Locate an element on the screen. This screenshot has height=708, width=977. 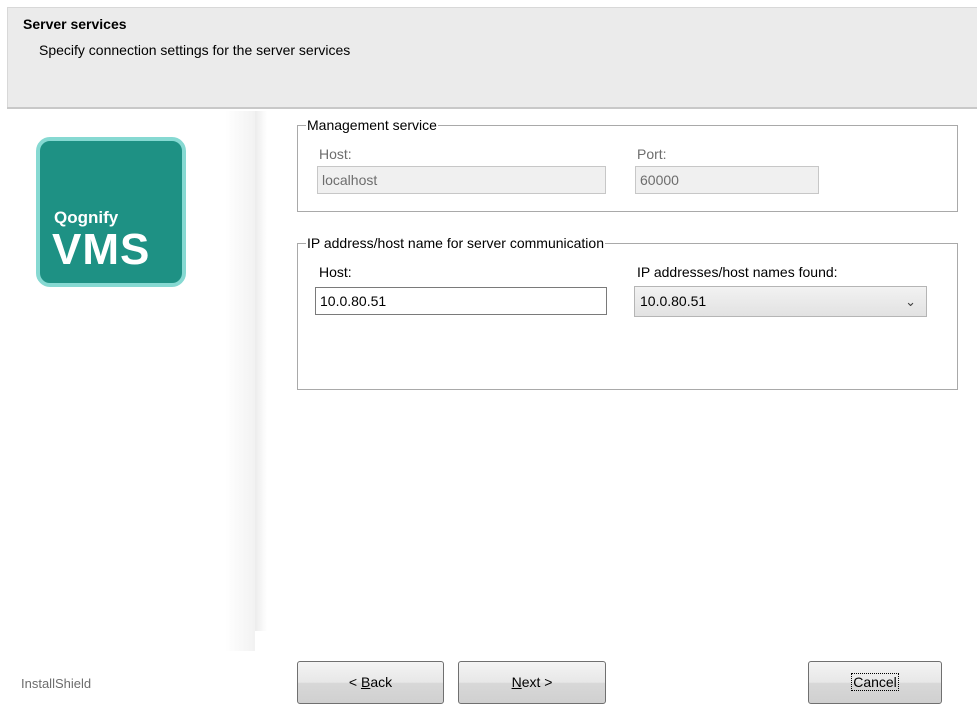
mgmt-host-label: Host: is located at coordinates (335, 154).